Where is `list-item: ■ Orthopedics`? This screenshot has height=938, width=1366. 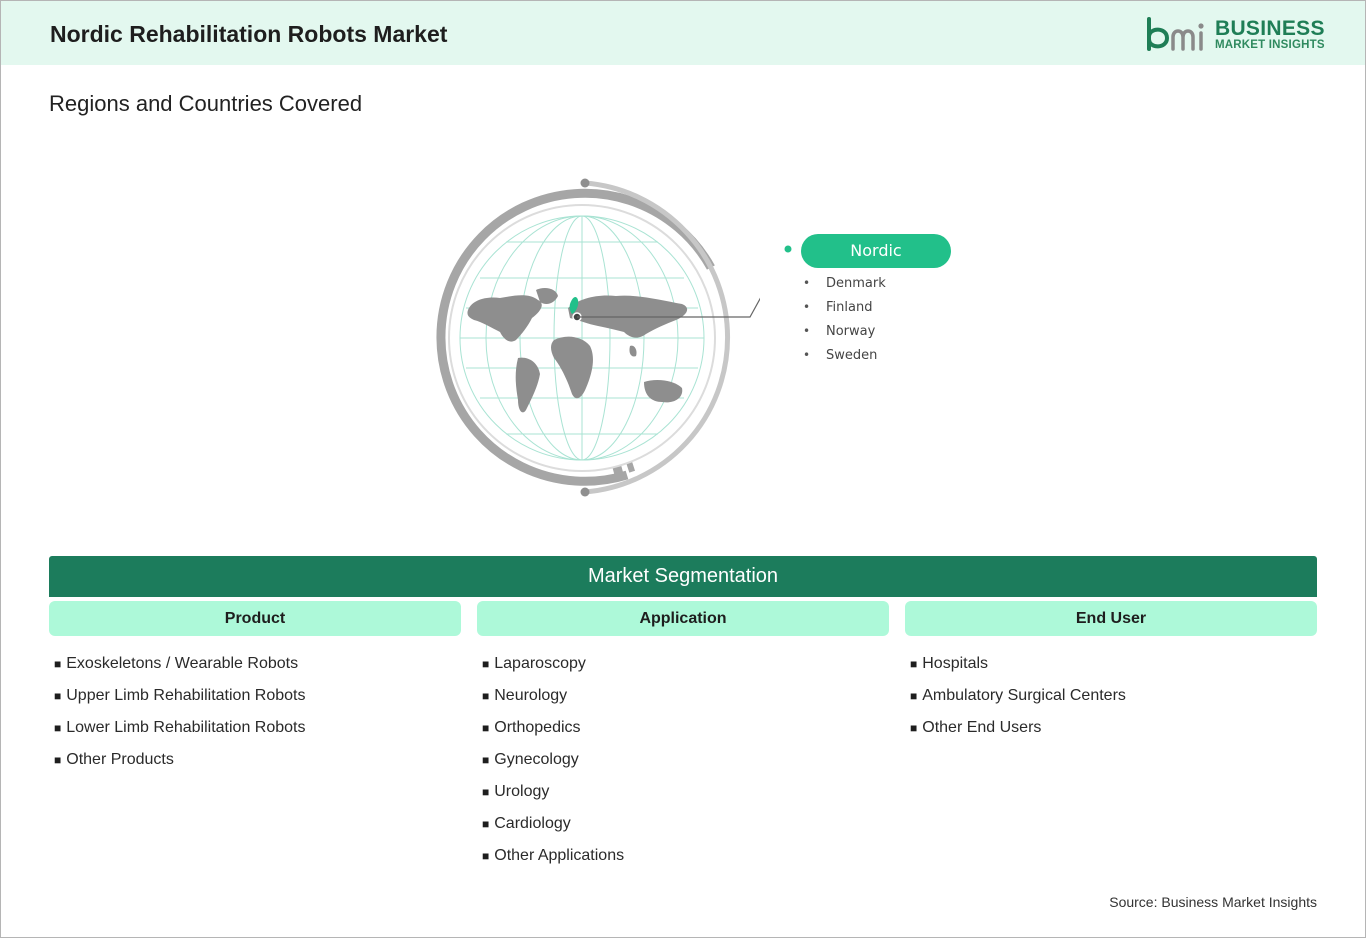
list-item: ■ Orthopedics is located at coordinates (553, 734).